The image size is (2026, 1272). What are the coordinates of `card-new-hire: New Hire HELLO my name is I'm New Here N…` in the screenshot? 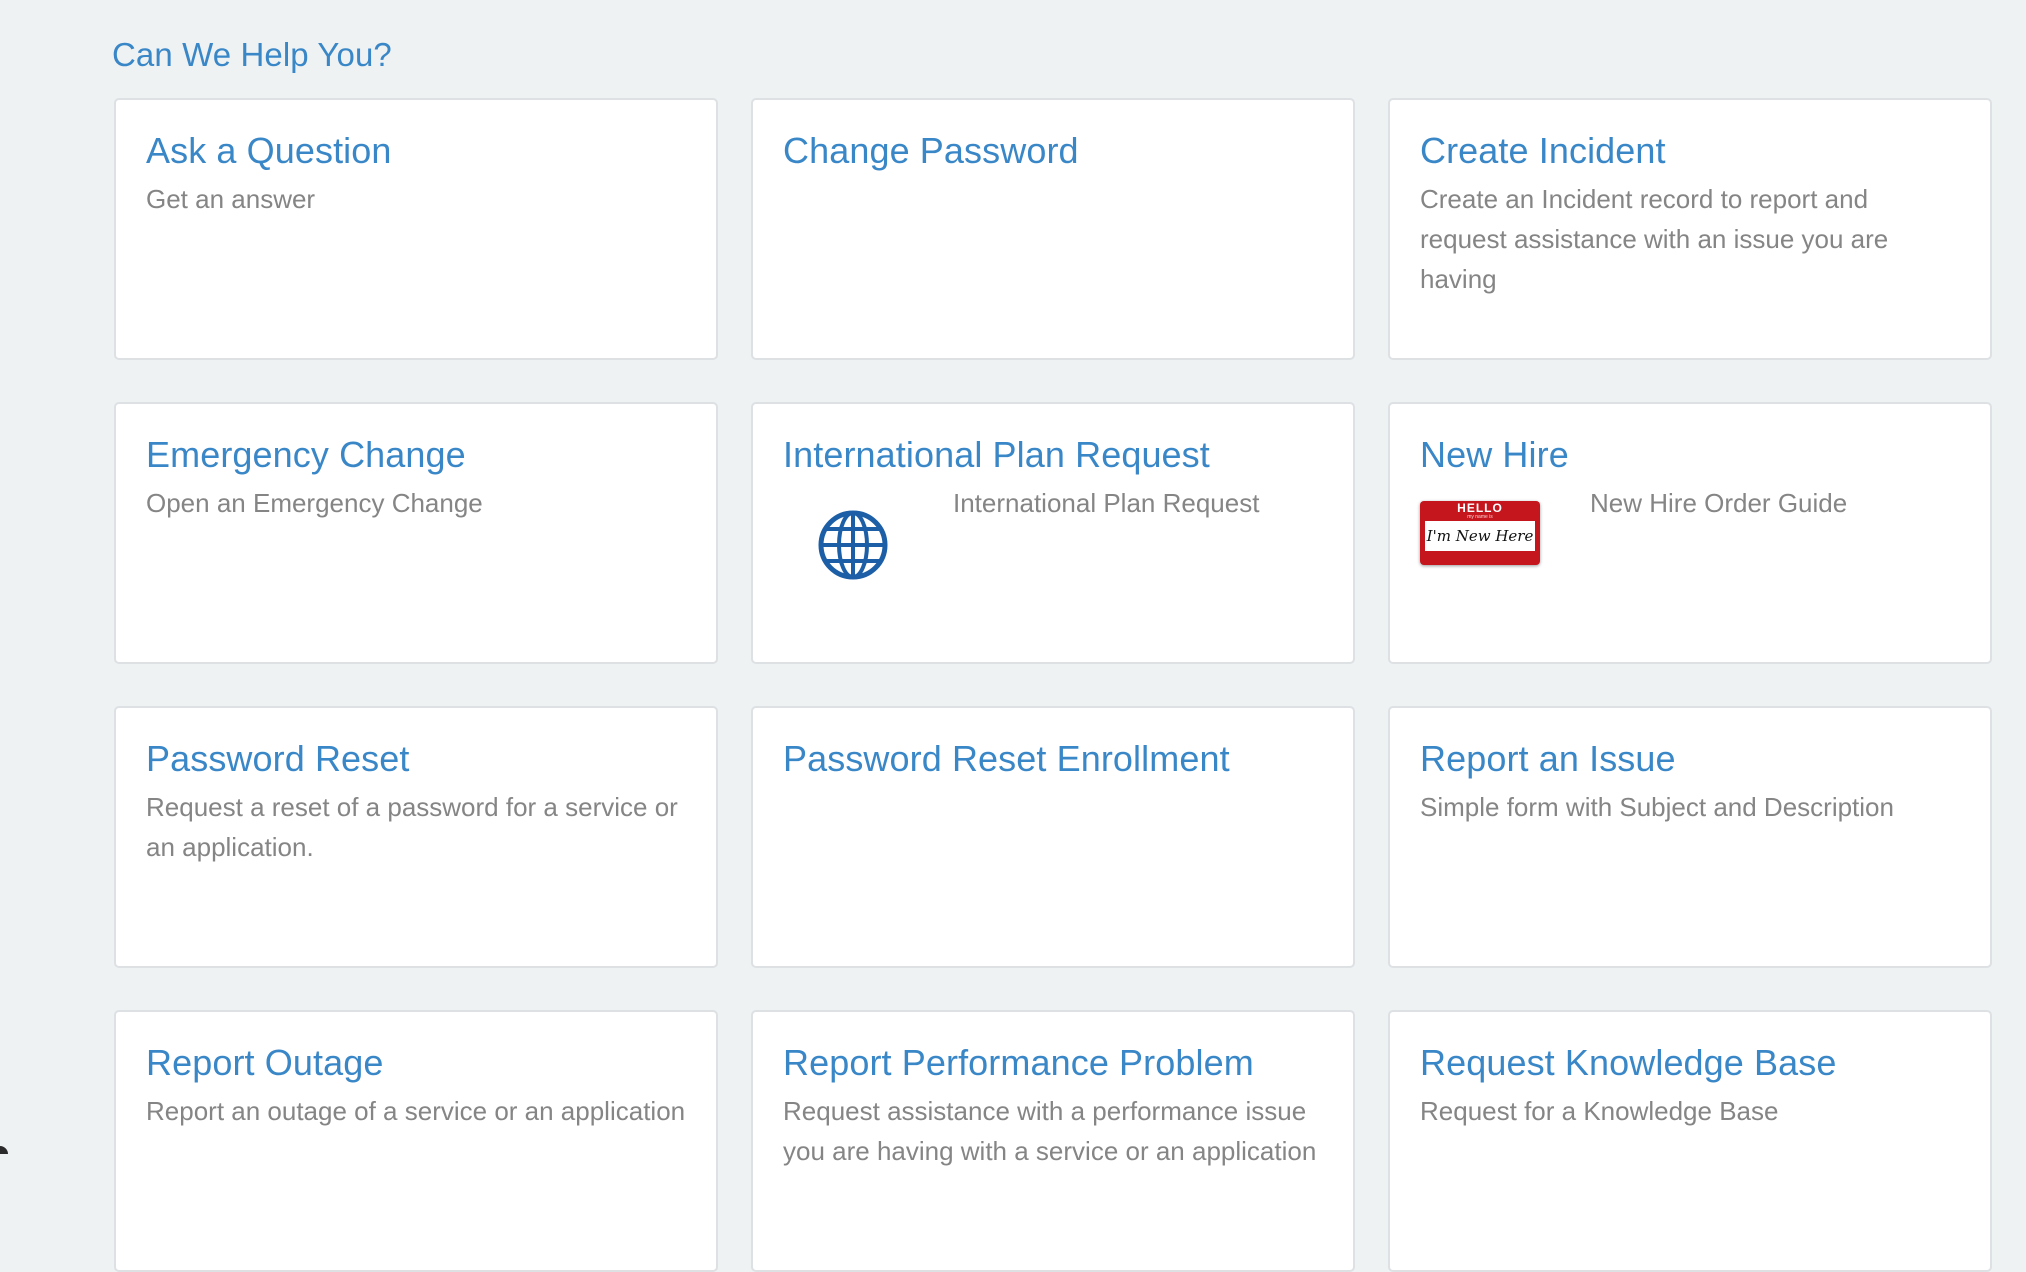 It's located at (1690, 533).